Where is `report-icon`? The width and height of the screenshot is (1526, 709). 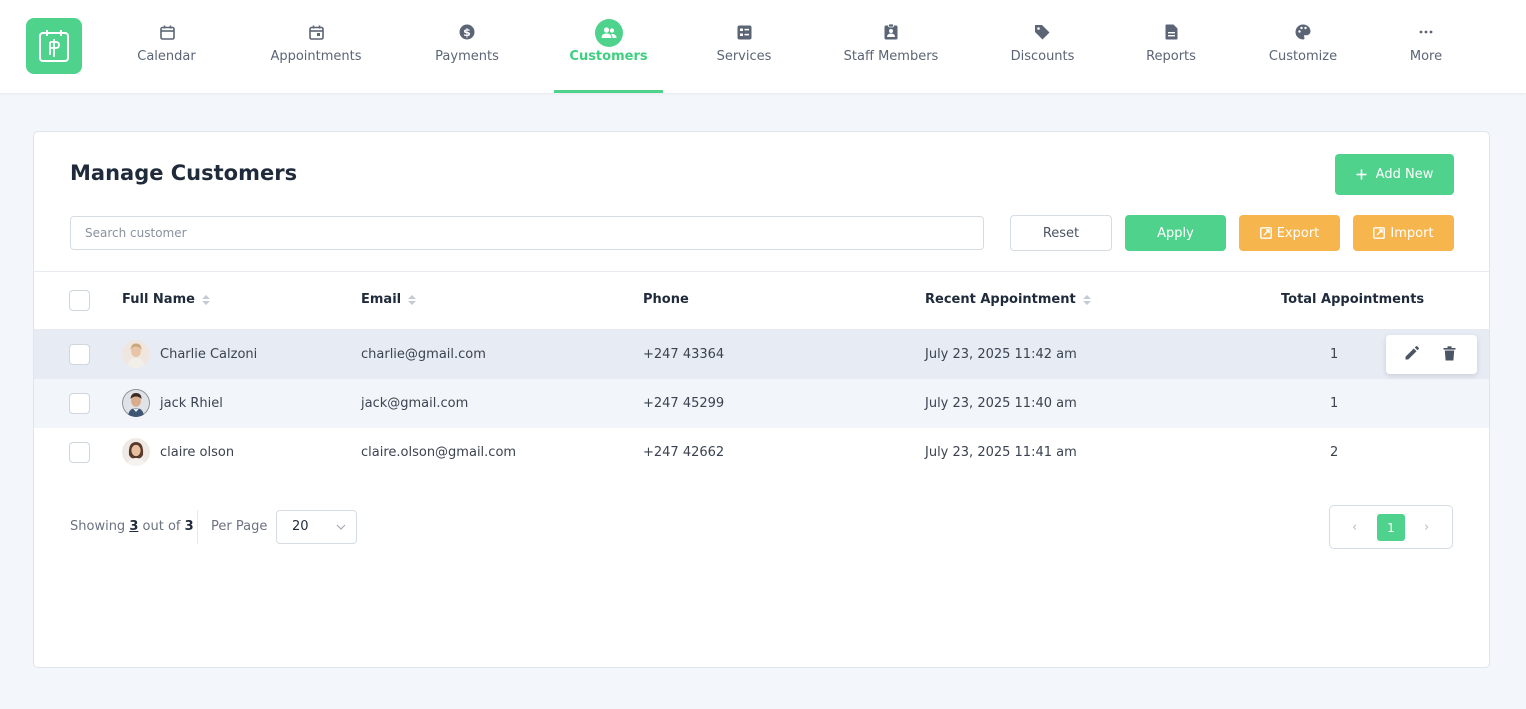
report-icon is located at coordinates (1171, 32).